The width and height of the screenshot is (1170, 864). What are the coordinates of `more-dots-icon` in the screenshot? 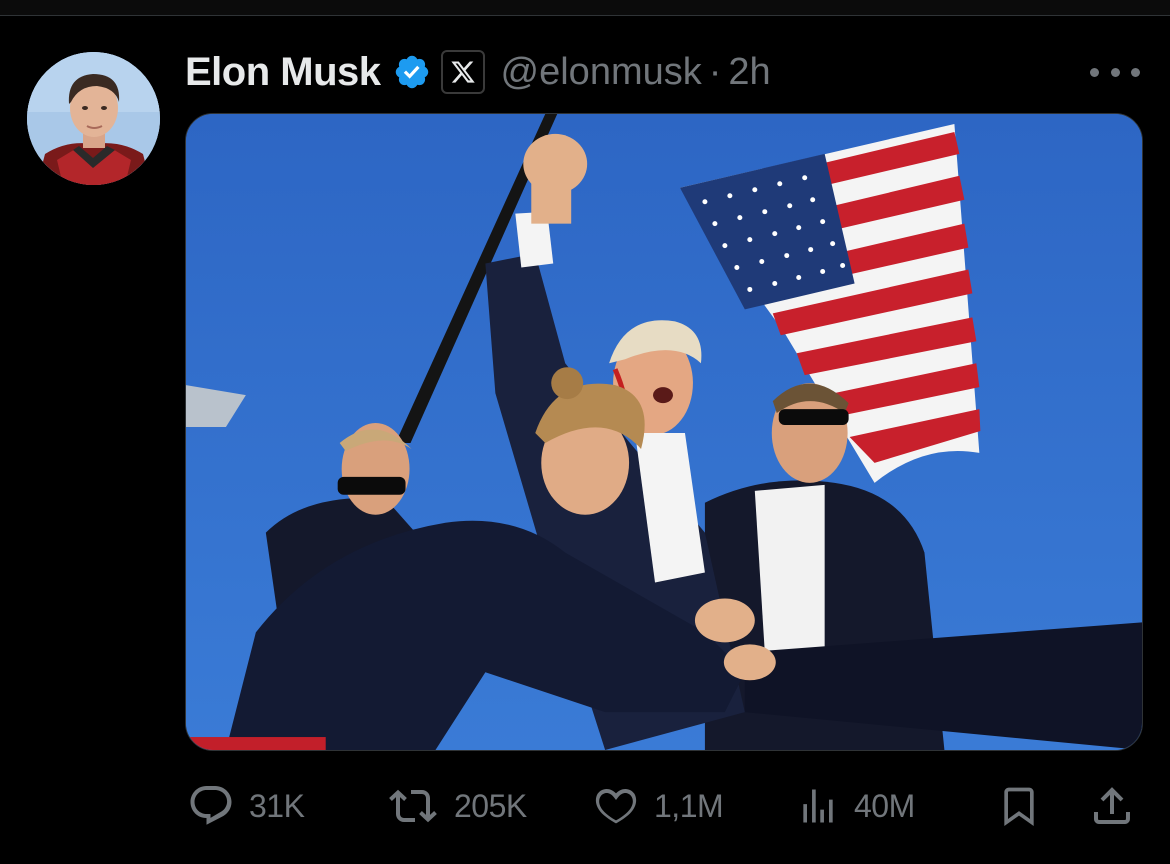 It's located at (1115, 72).